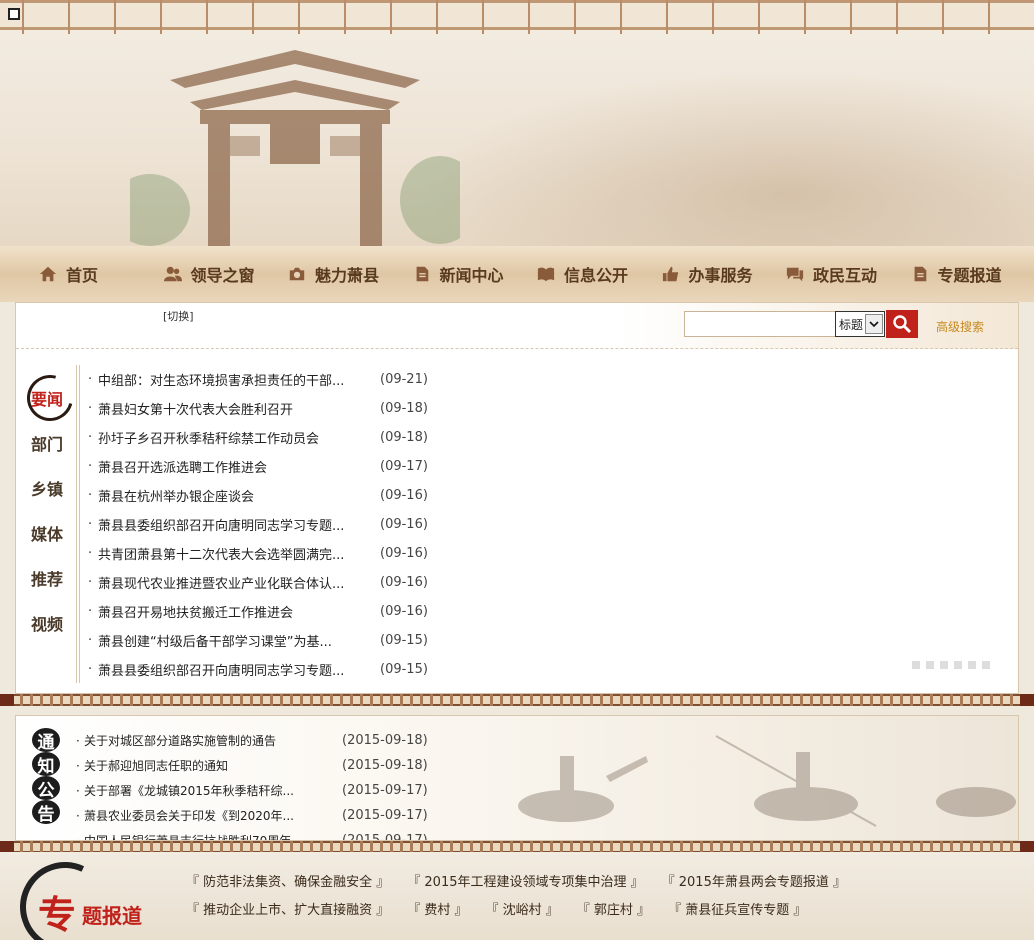 The image size is (1034, 940). I want to click on news-title: 萧县在杭州举办银企座谈会, so click(239, 495).